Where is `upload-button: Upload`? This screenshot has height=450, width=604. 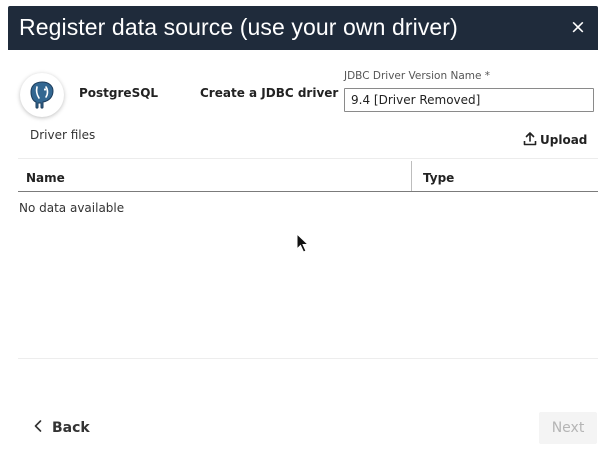 upload-button: Upload is located at coordinates (555, 140).